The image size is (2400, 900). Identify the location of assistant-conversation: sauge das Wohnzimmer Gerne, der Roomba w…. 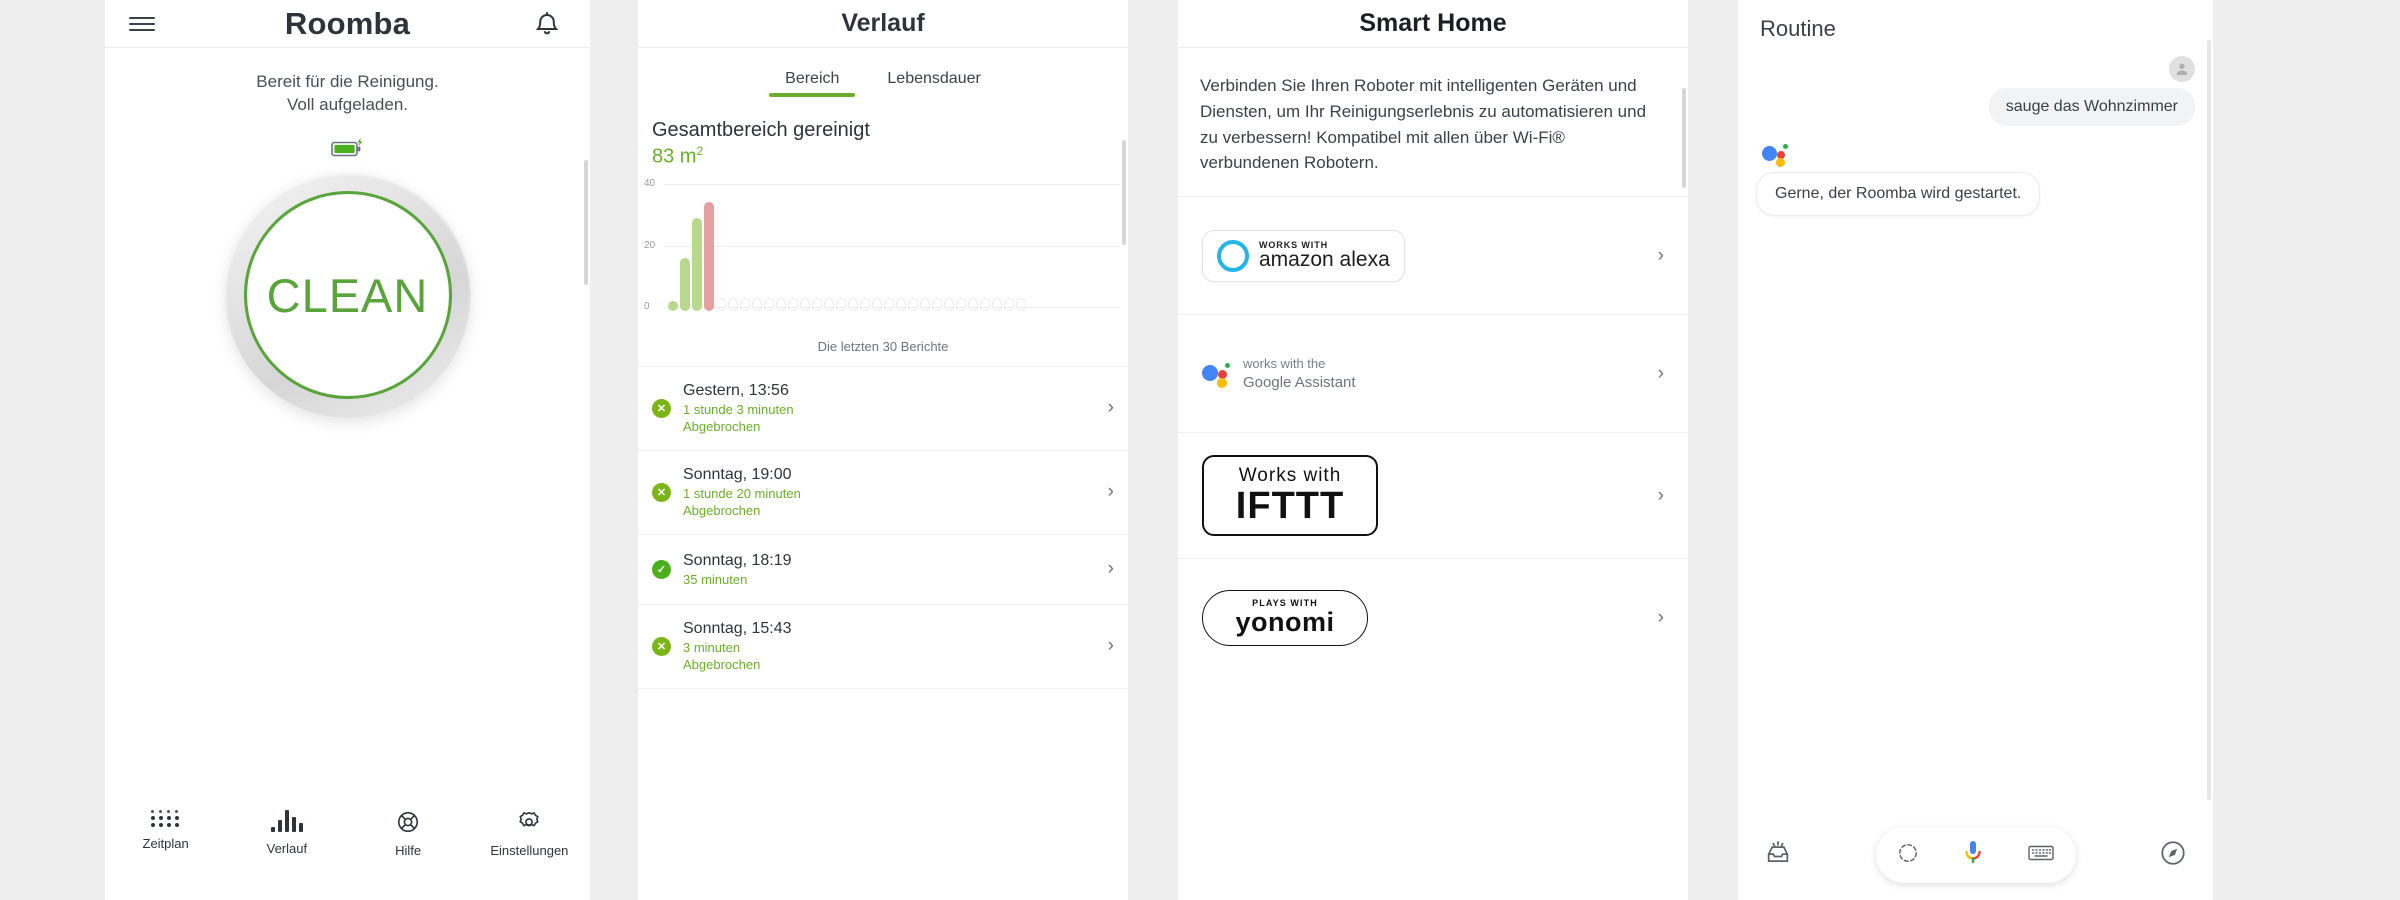
(1975, 129).